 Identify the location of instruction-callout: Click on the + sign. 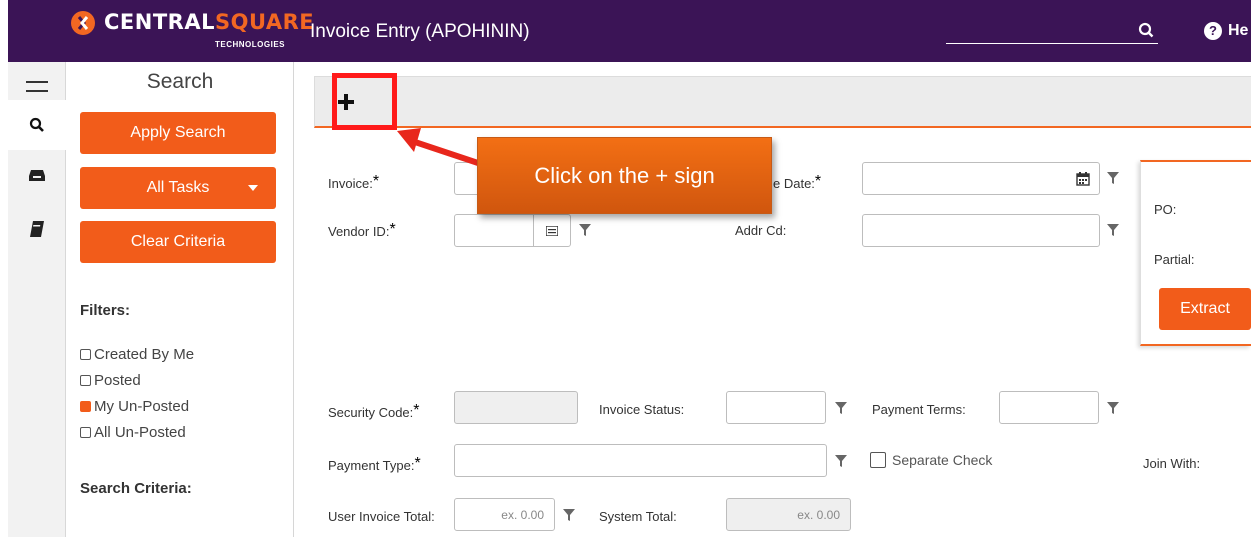
(624, 175).